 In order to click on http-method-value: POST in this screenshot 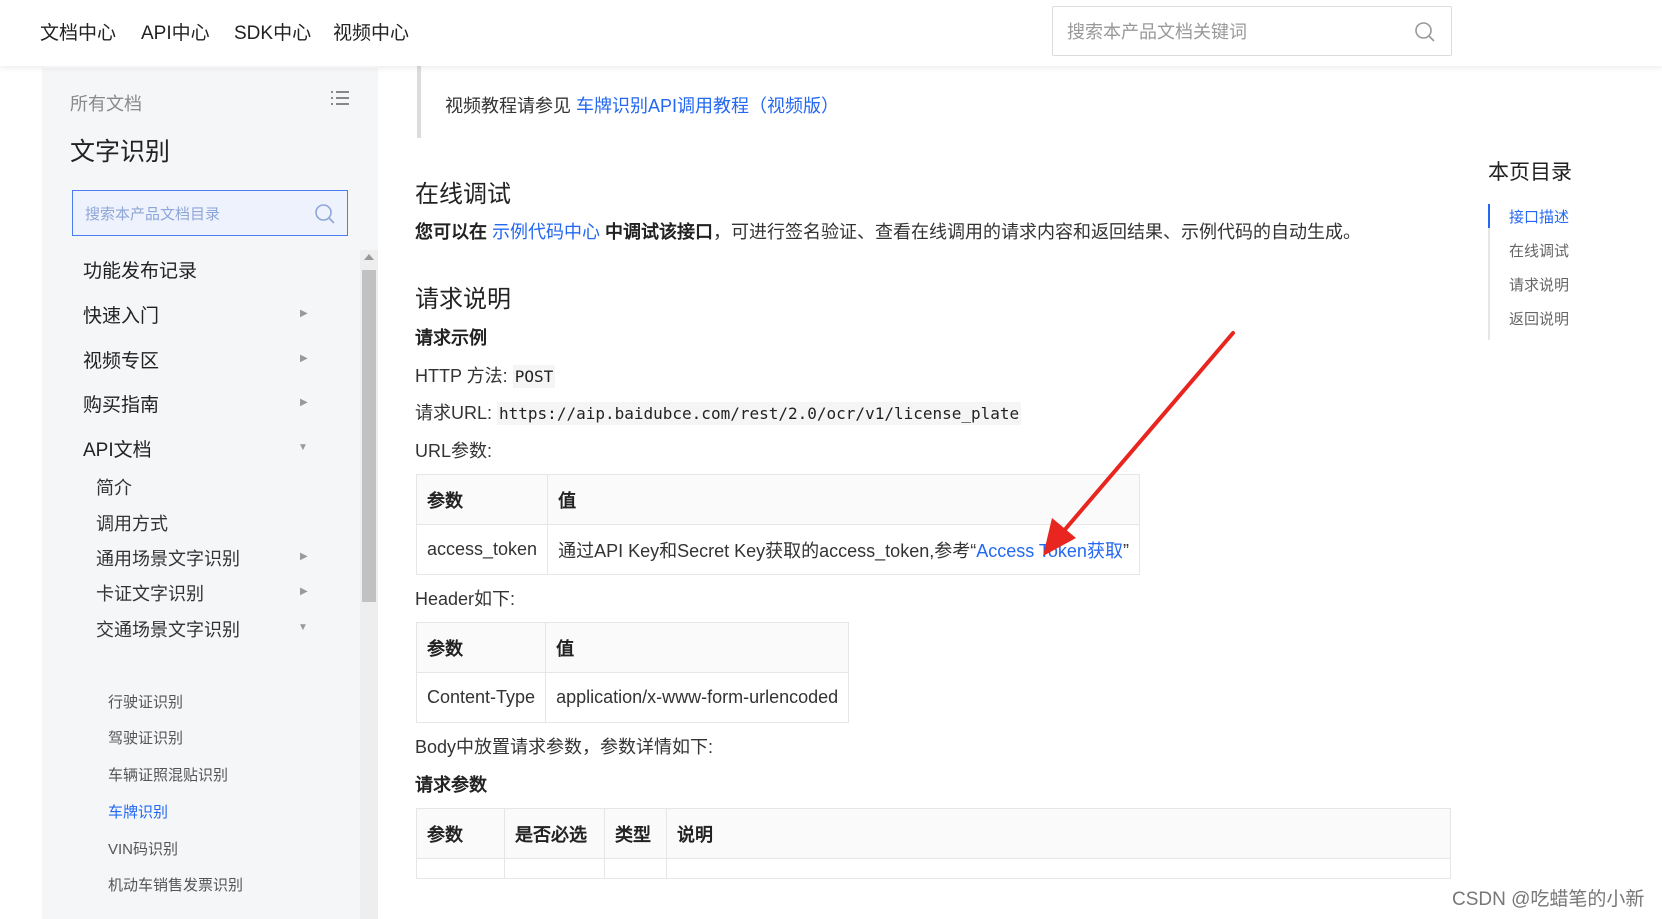, I will do `click(534, 376)`.